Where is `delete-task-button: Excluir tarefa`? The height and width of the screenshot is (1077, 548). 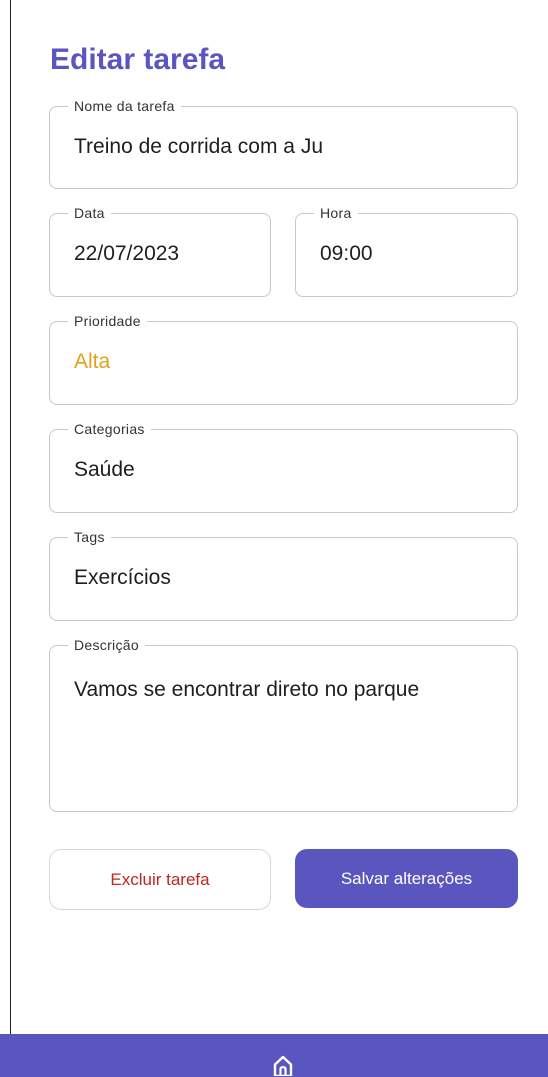 delete-task-button: Excluir tarefa is located at coordinates (160, 879).